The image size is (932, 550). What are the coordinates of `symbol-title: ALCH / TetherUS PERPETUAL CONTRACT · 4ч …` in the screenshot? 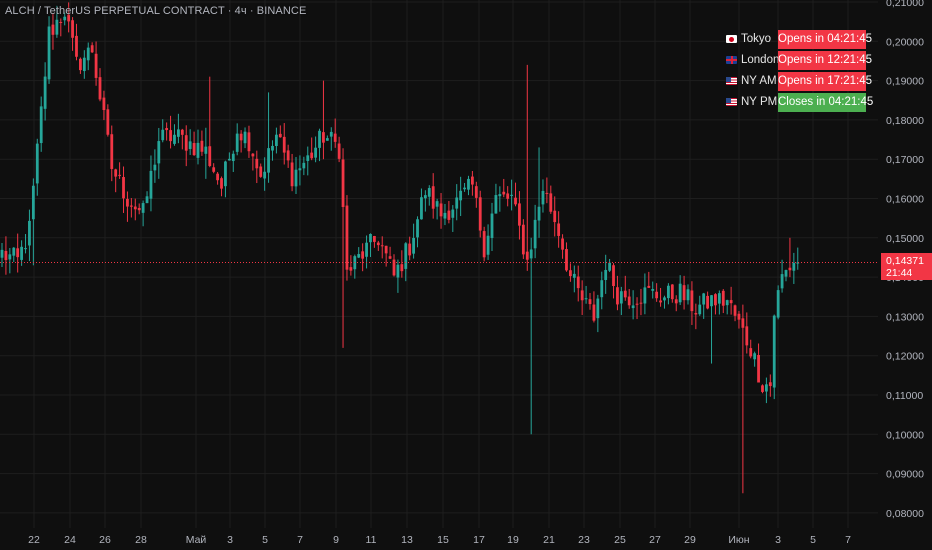 It's located at (155, 11).